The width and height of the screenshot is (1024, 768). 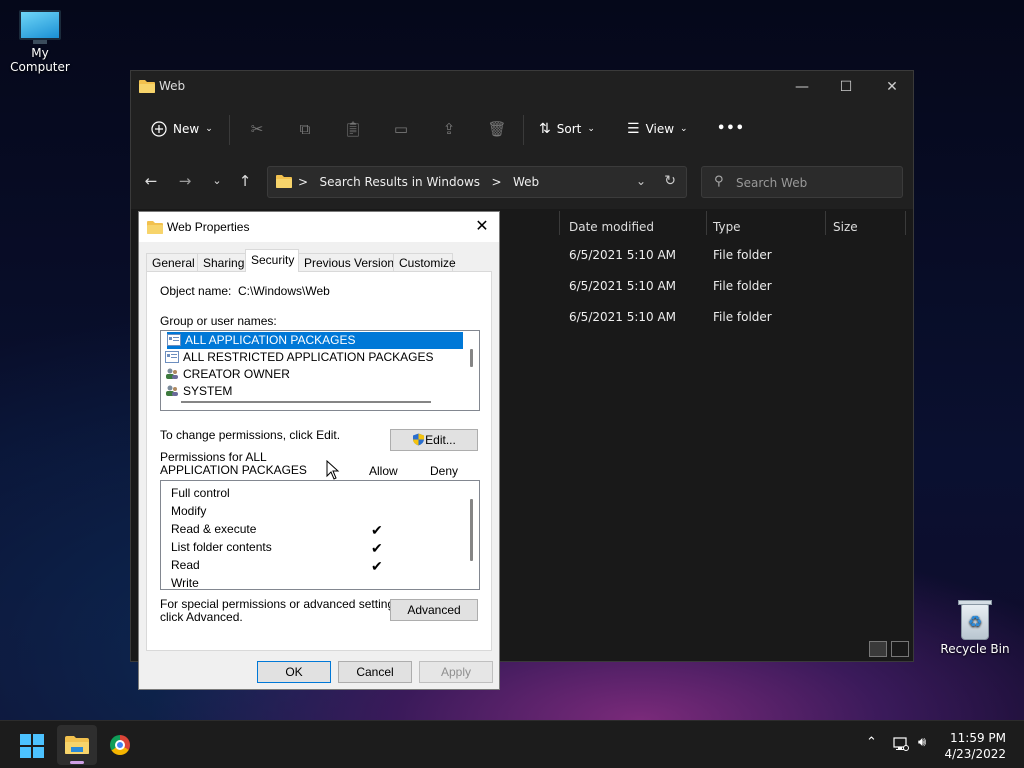 I want to click on new-label: New, so click(x=186, y=129).